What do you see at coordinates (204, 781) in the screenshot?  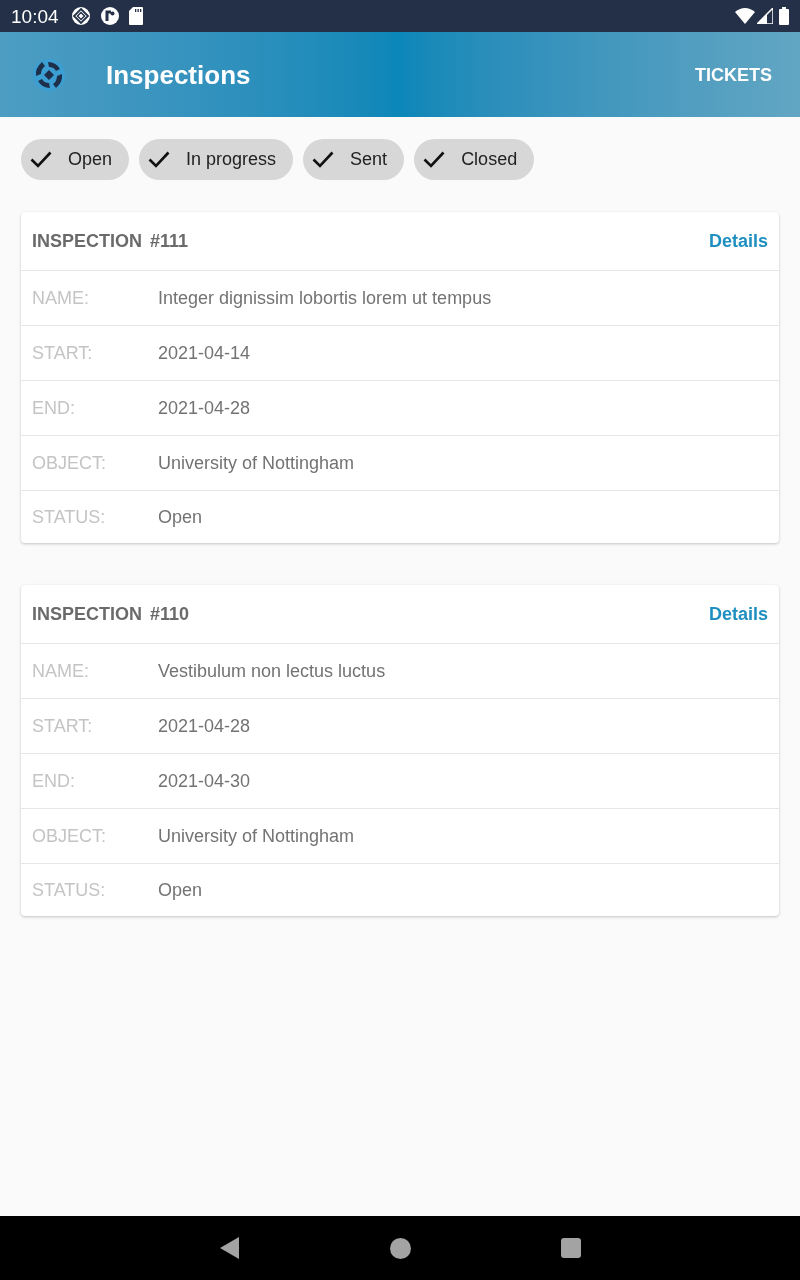 I see `field-value: 2021-04-30` at bounding box center [204, 781].